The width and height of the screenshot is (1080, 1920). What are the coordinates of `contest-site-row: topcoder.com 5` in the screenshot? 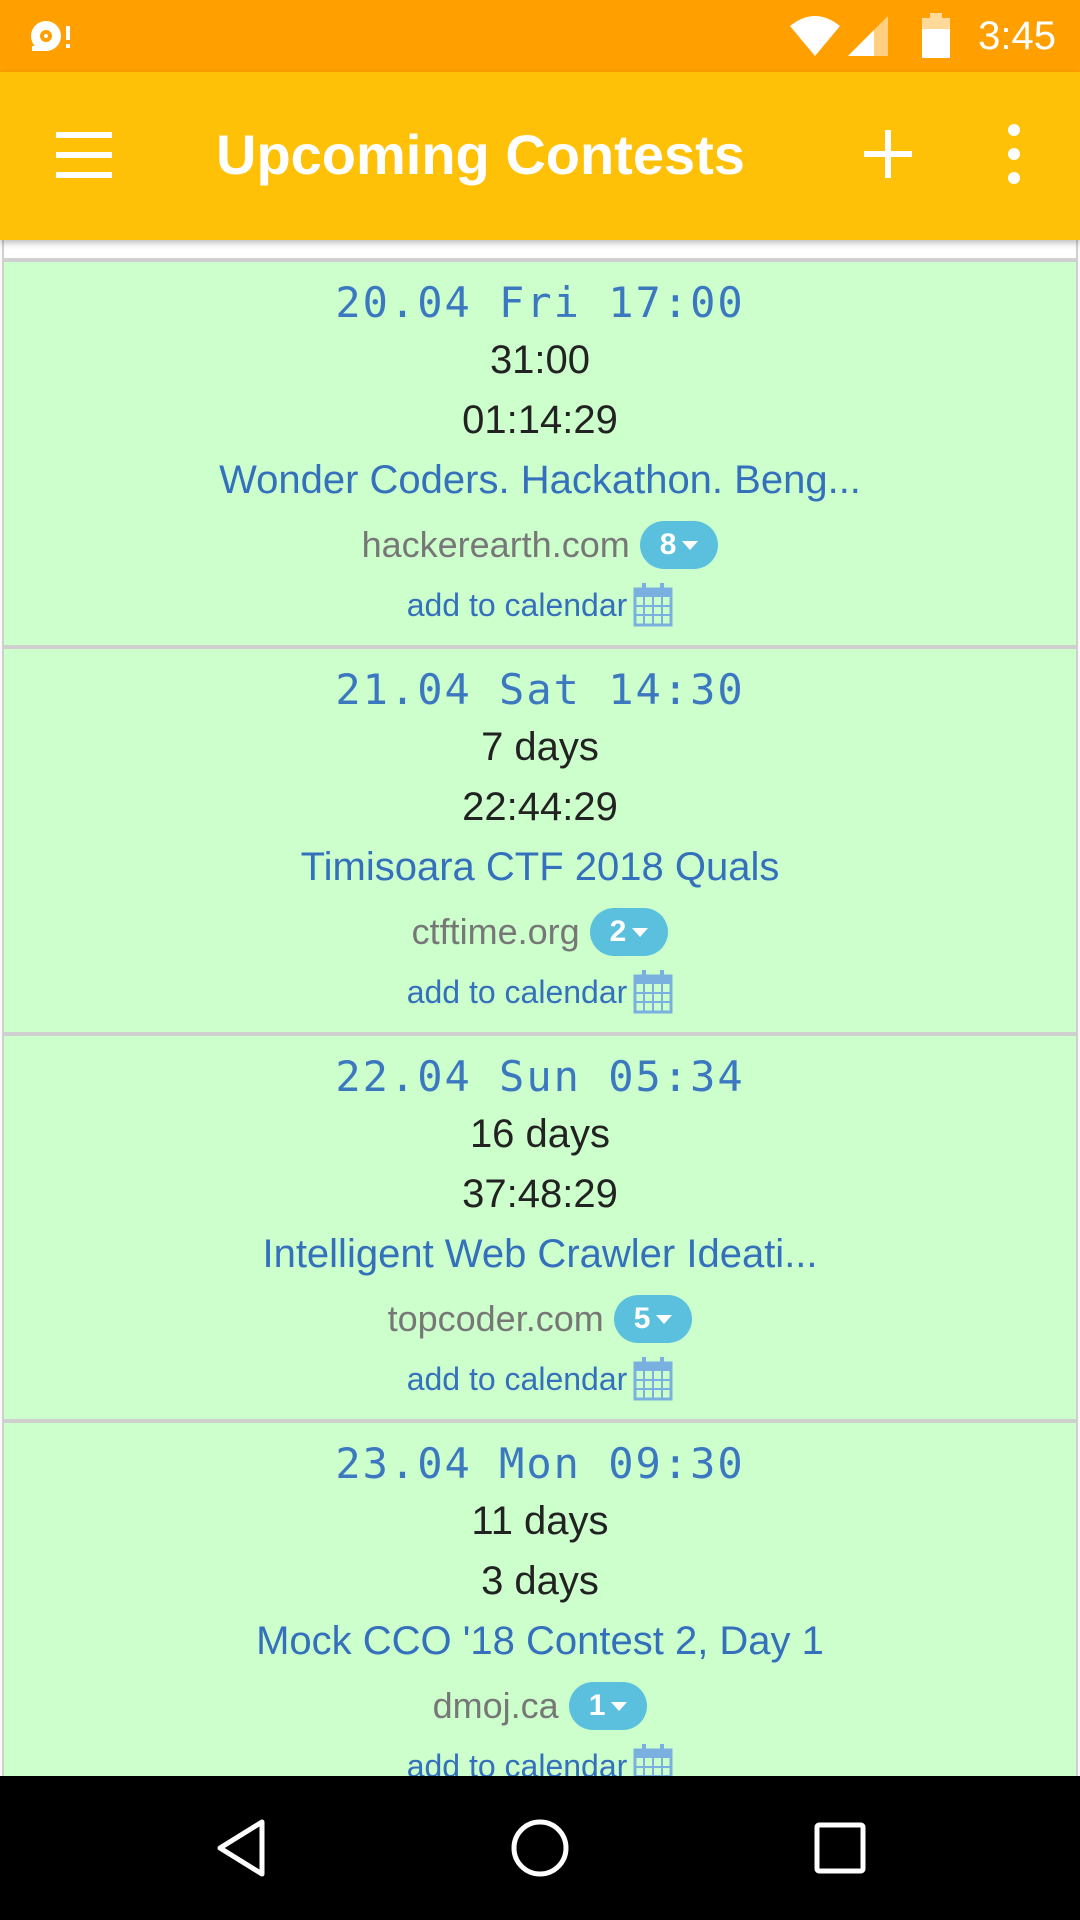 It's located at (540, 1319).